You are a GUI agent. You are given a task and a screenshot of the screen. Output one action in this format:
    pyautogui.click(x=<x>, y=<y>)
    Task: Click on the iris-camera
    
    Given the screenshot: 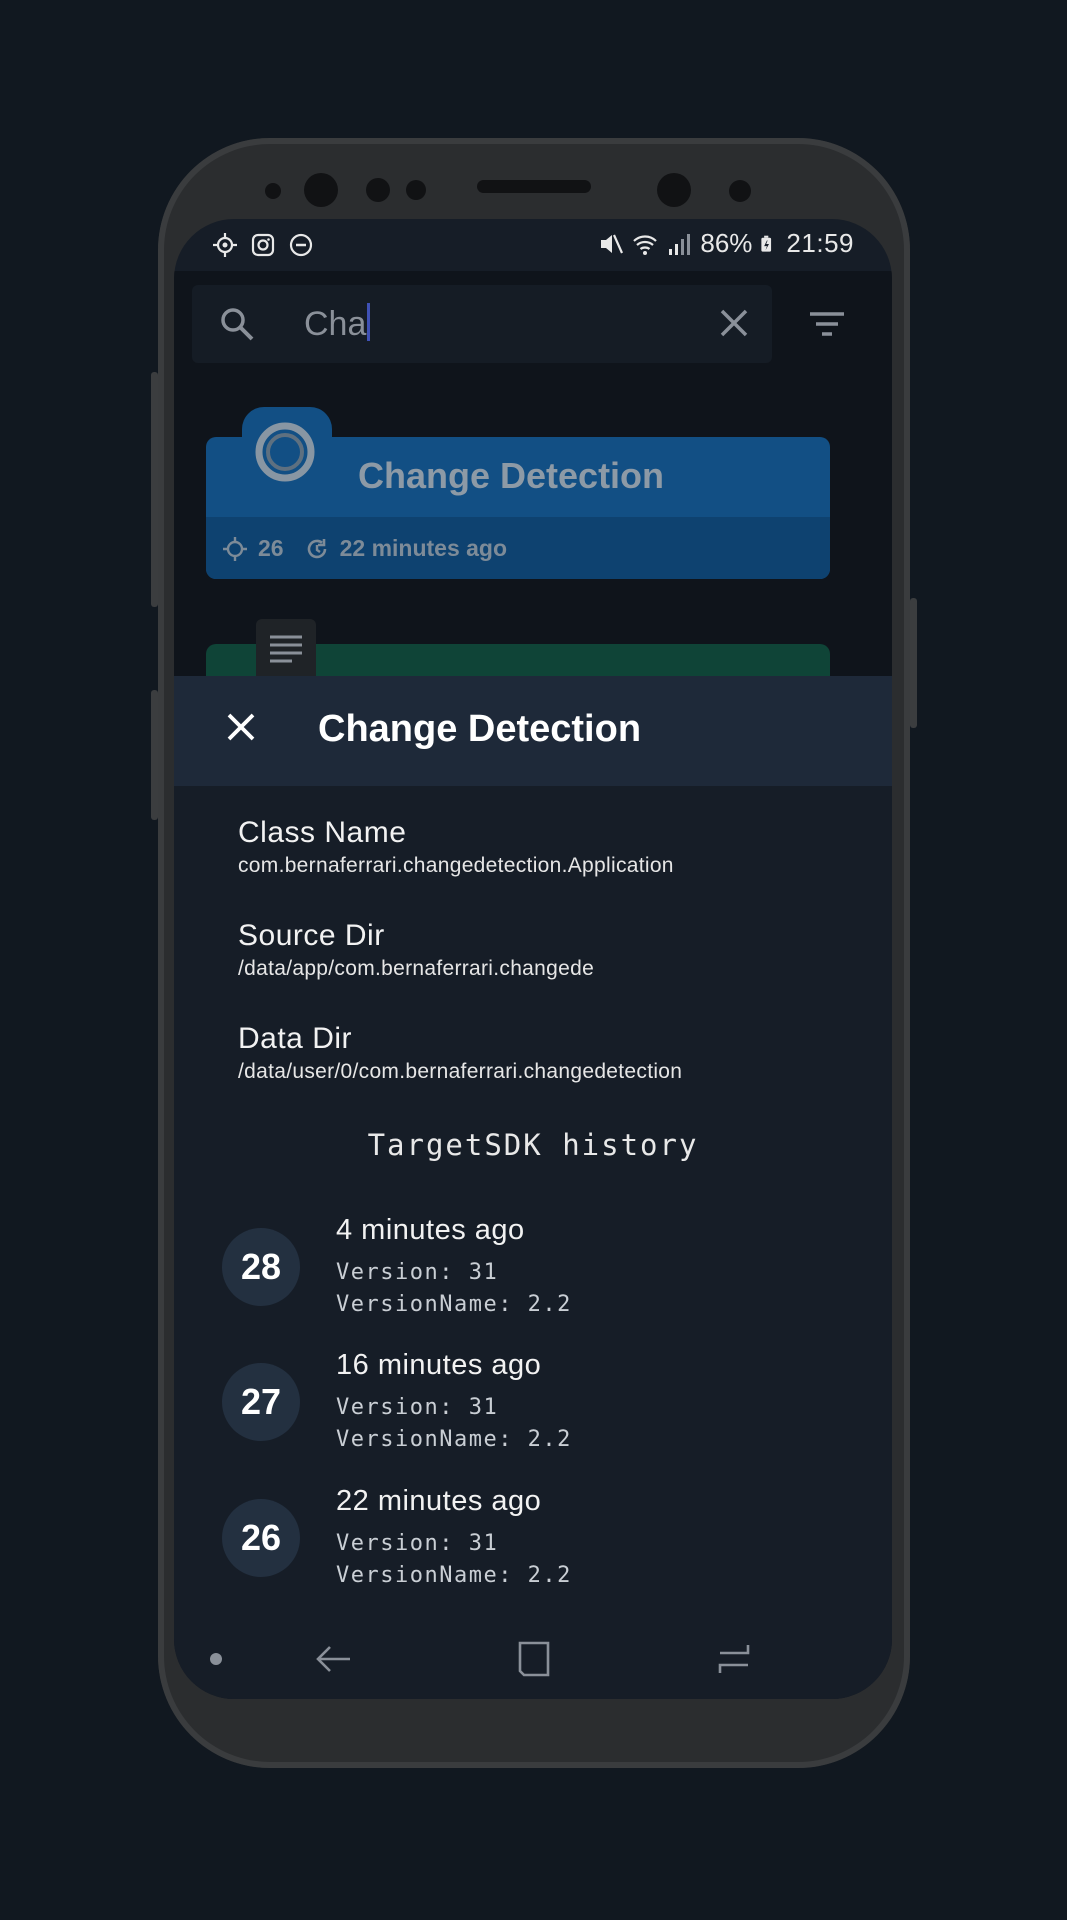 What is the action you would take?
    pyautogui.click(x=674, y=190)
    